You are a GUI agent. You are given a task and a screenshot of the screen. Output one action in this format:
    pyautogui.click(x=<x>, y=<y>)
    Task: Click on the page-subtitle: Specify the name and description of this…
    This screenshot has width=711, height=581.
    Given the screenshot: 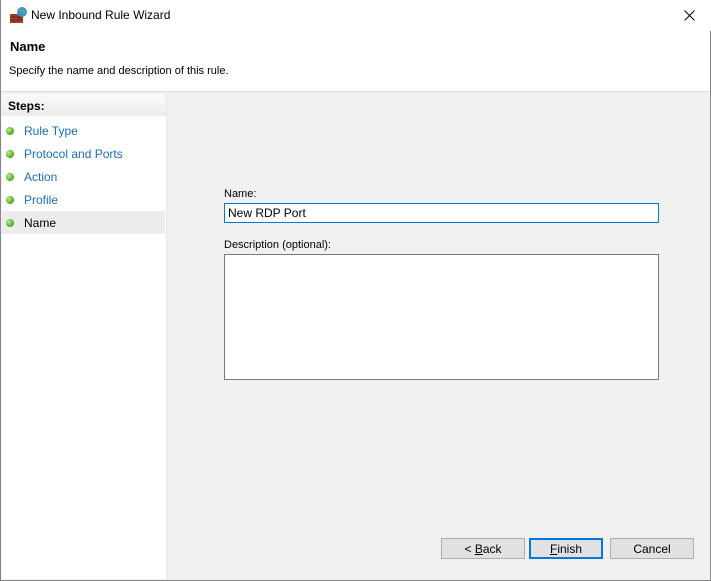 What is the action you would take?
    pyautogui.click(x=119, y=71)
    